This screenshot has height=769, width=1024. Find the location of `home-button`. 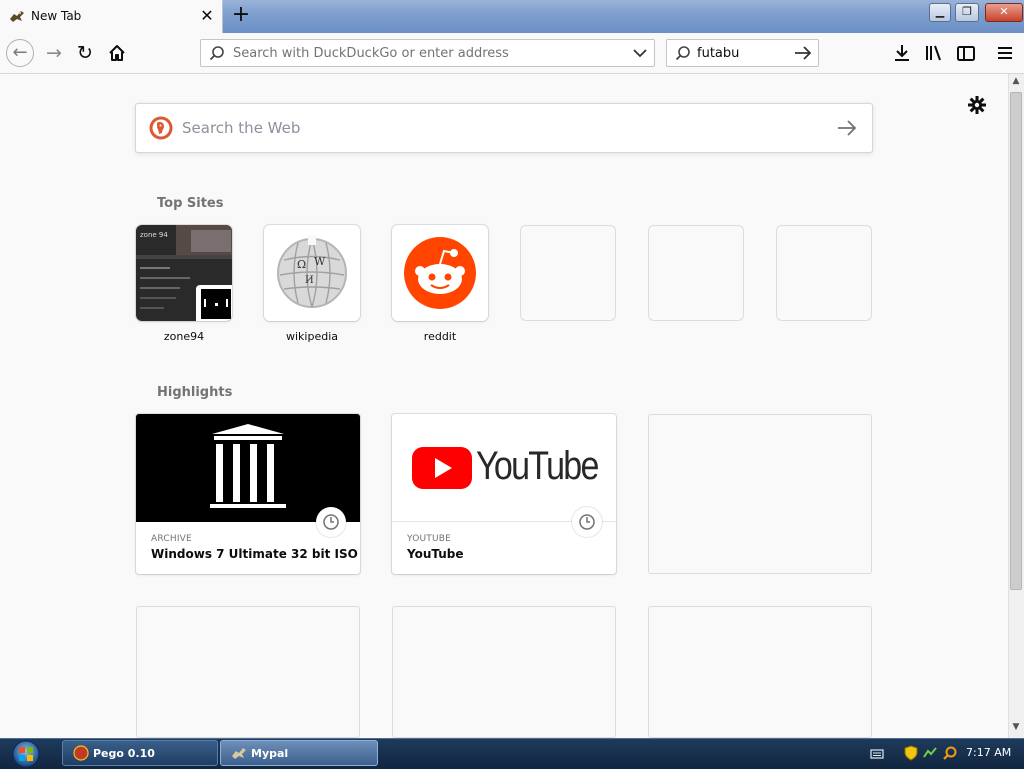

home-button is located at coordinates (117, 53).